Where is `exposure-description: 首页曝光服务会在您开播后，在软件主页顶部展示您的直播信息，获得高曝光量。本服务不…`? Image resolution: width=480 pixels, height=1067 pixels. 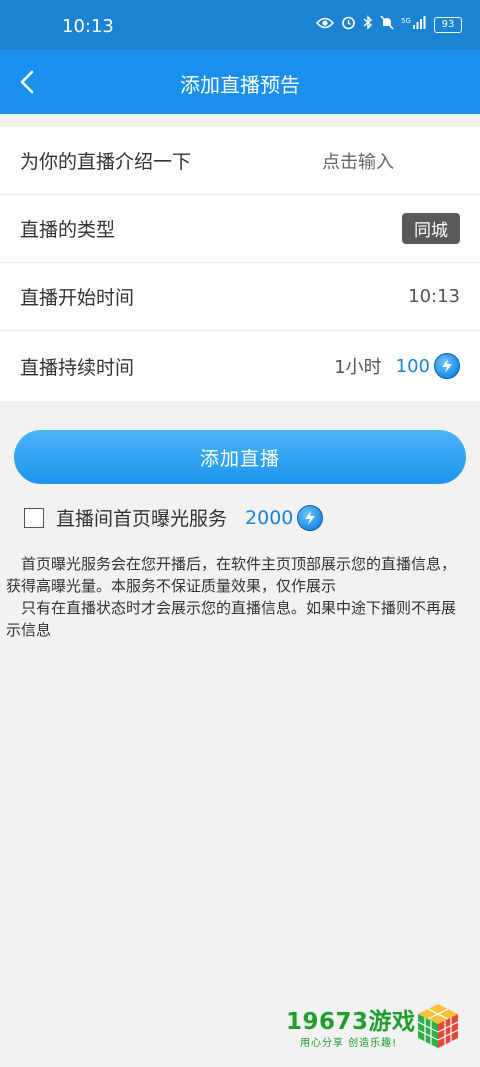
exposure-description: 首页曝光服务会在您开播后，在软件主页顶部展示您的直播信息，获得高曝光量。本服务不… is located at coordinates (231, 597).